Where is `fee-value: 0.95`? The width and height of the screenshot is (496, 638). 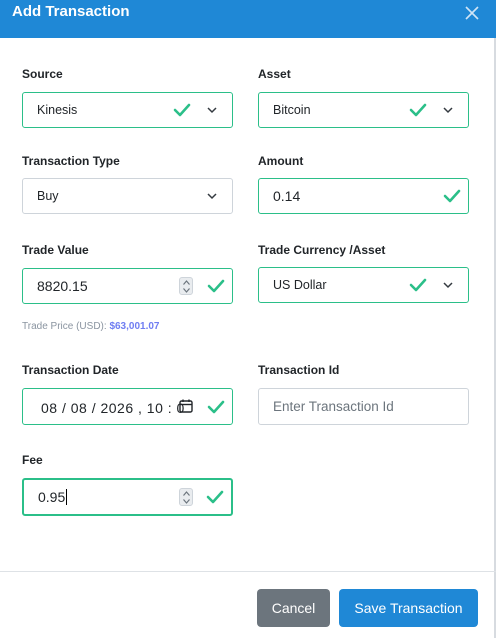
fee-value: 0.95 is located at coordinates (52, 497).